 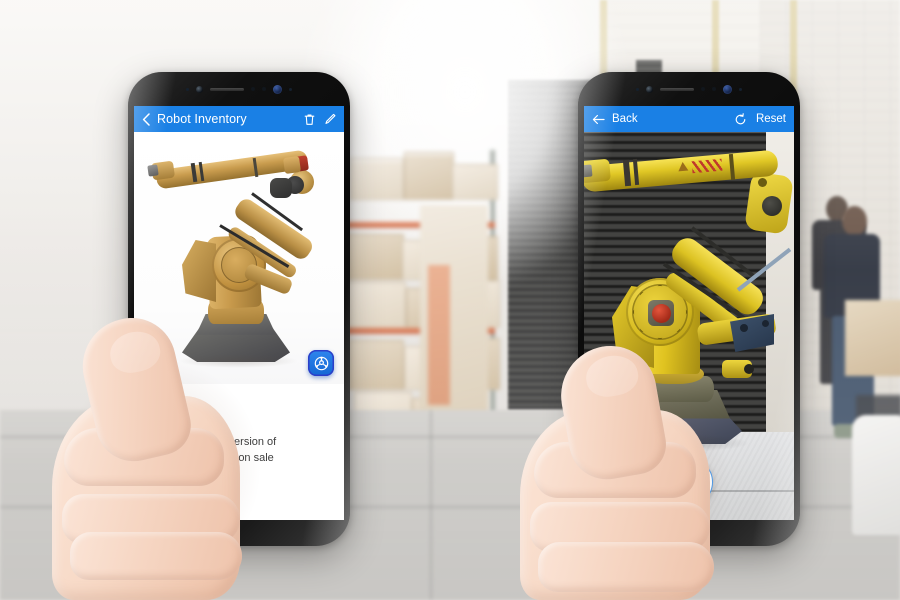 I want to click on ar-cube-icon, so click(x=321, y=363).